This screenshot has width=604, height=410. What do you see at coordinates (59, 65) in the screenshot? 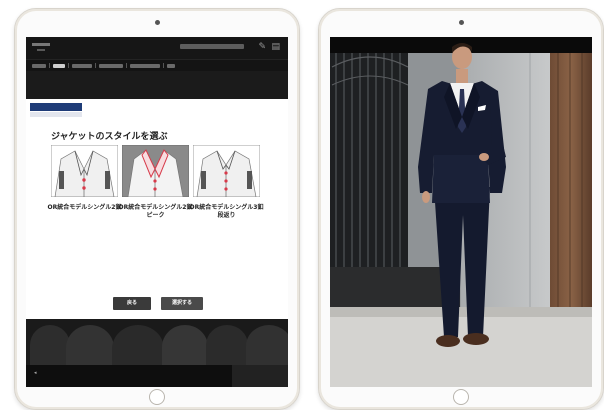
I see `nav-step-mens` at bounding box center [59, 65].